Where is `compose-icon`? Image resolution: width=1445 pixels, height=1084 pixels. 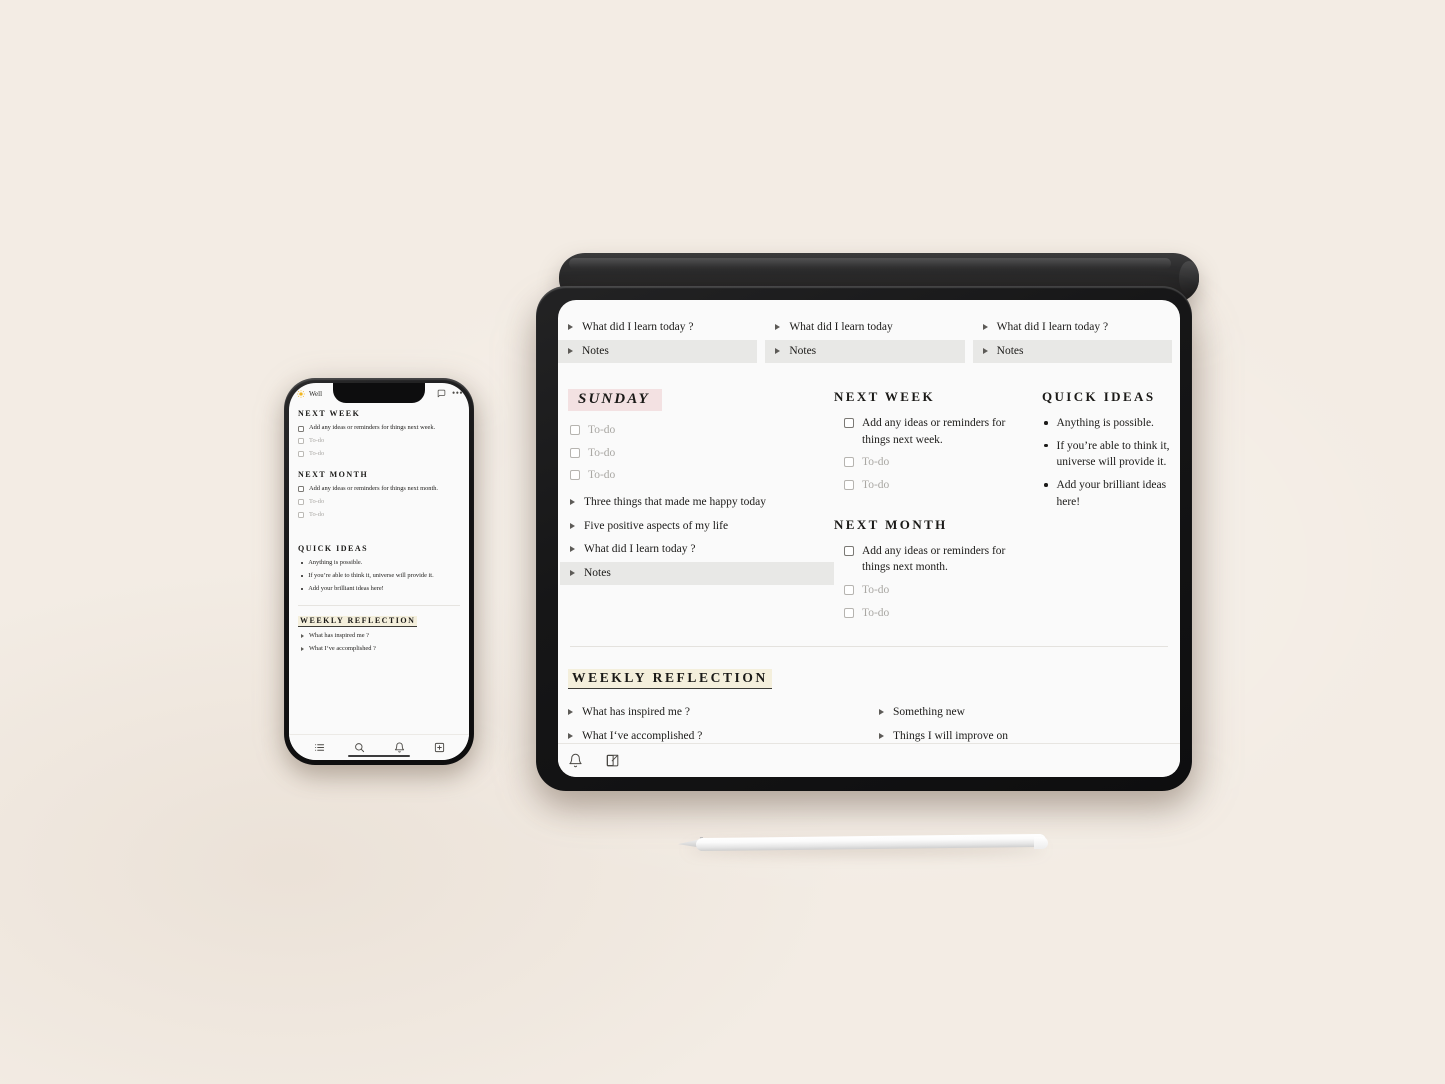 compose-icon is located at coordinates (612, 760).